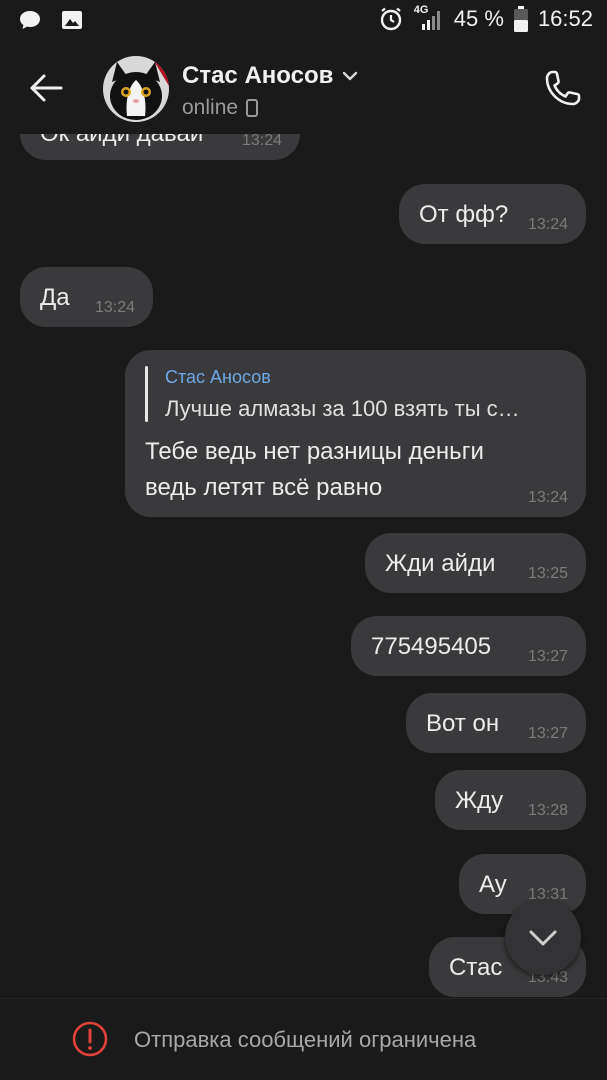 The image size is (607, 1080). What do you see at coordinates (72, 20) in the screenshot?
I see `gallery-icon` at bounding box center [72, 20].